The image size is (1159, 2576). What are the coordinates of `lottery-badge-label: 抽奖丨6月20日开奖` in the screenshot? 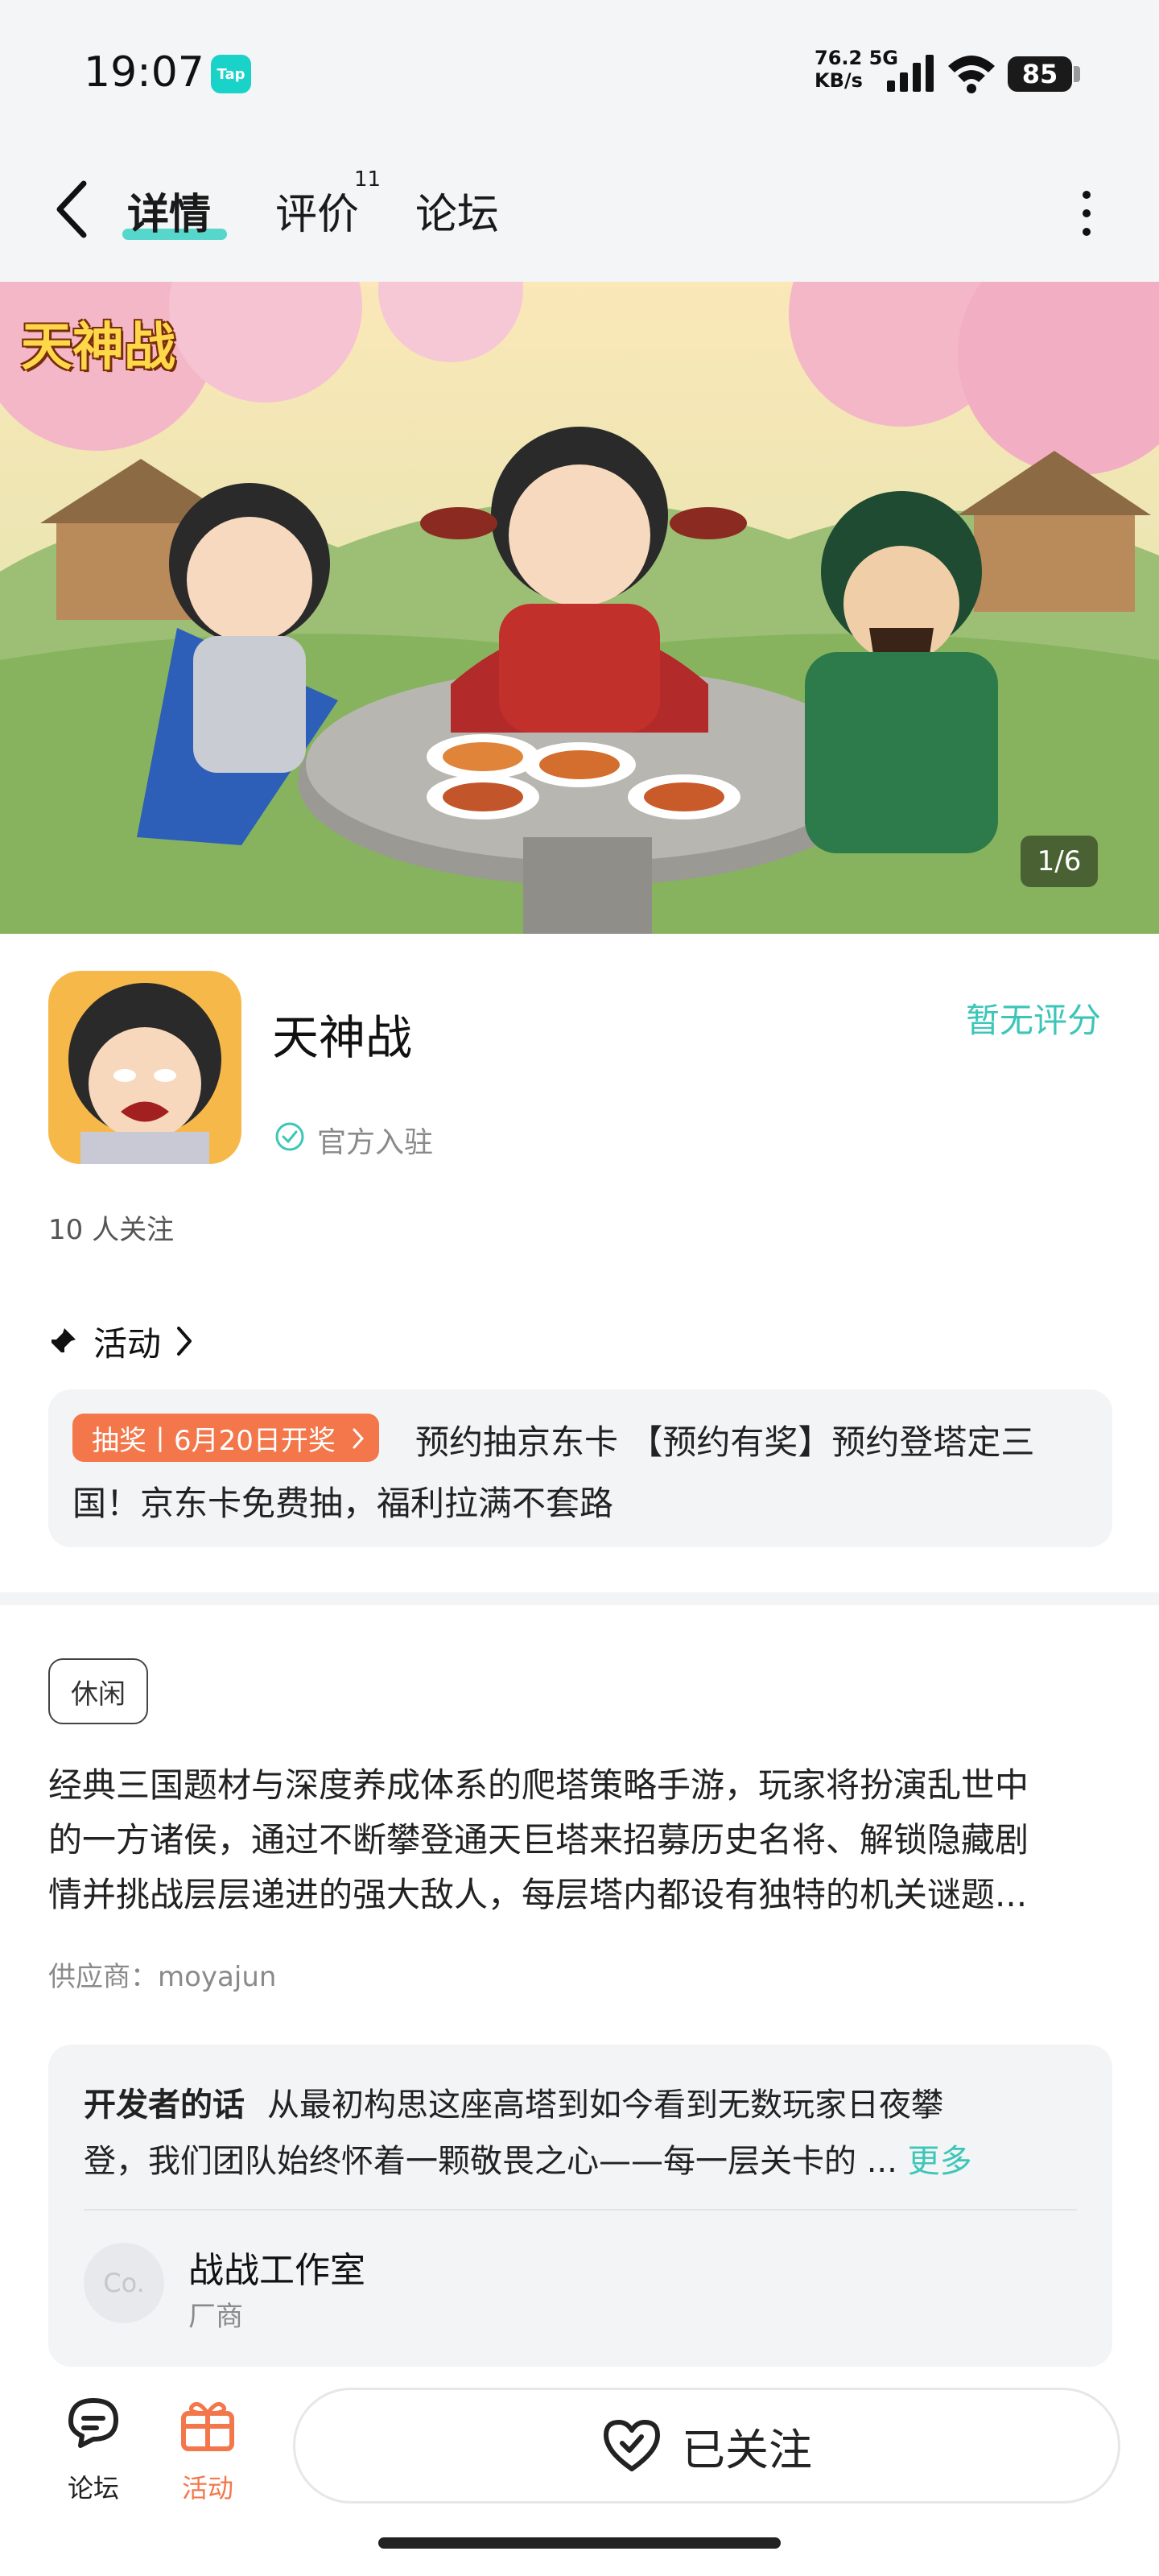 It's located at (214, 1440).